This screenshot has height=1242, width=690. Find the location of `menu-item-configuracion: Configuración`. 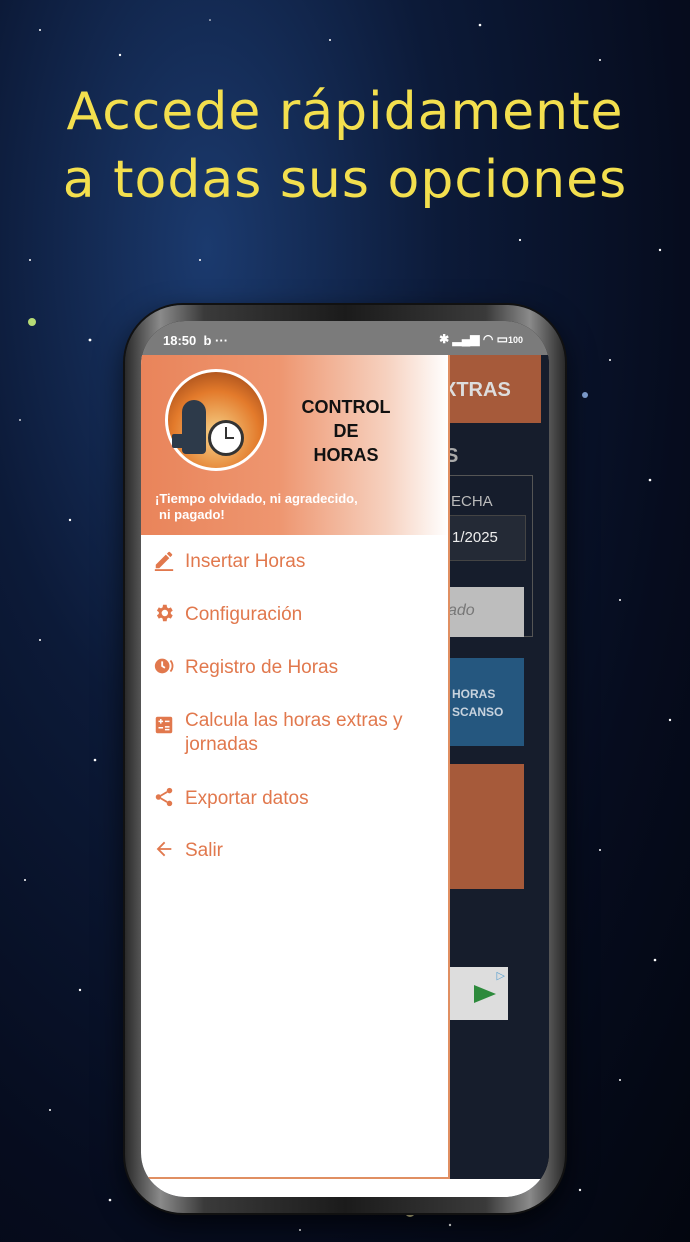

menu-item-configuracion: Configuración is located at coordinates (294, 614).